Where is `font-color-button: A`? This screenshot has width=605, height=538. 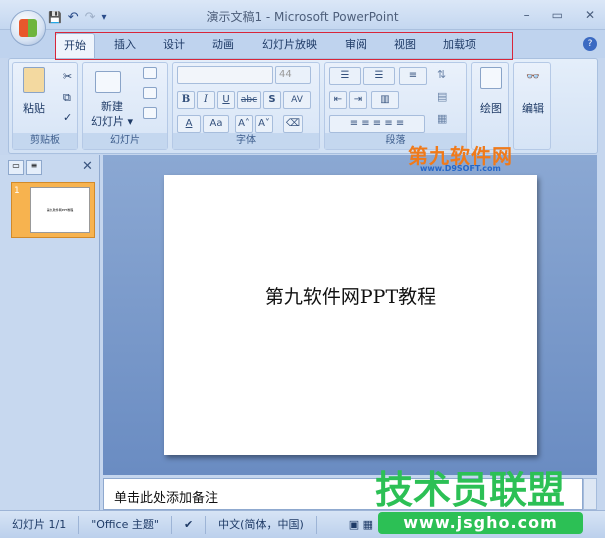
font-color-button: A is located at coordinates (189, 124).